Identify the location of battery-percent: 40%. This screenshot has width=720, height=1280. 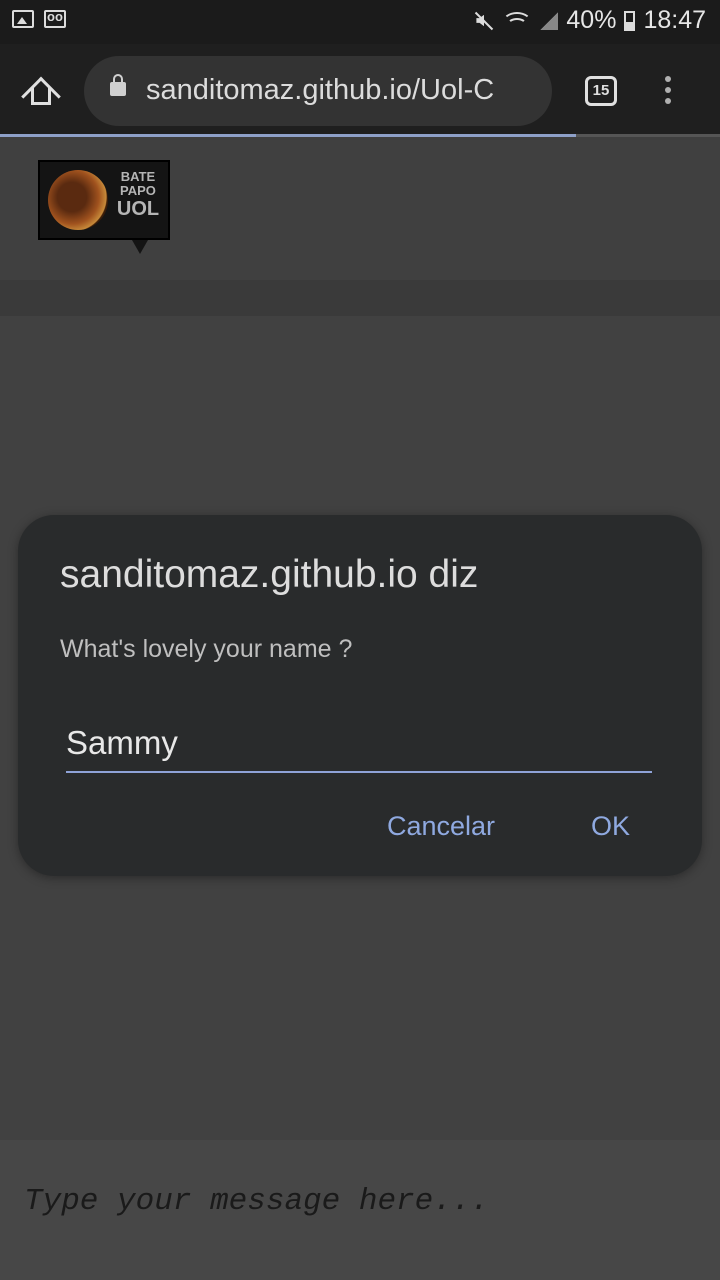
(591, 20).